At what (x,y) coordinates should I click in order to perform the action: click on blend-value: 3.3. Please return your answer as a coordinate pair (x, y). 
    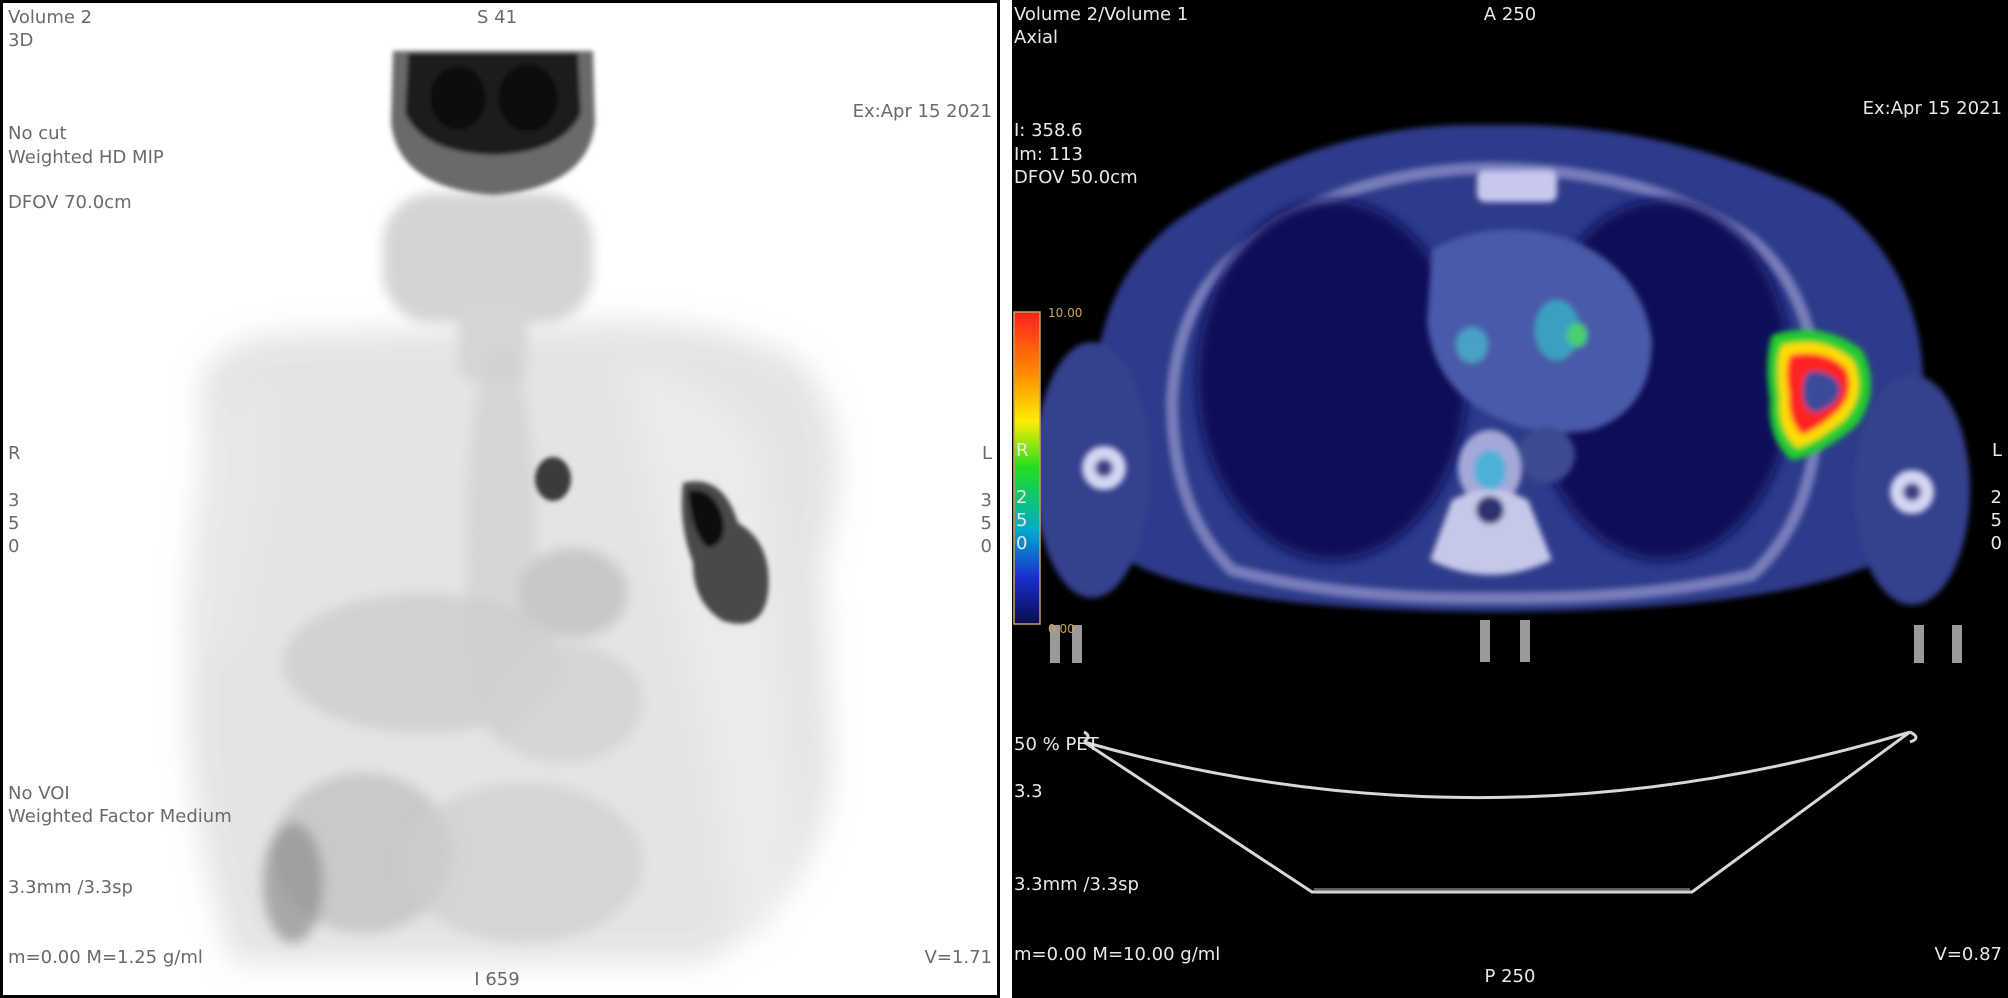
    Looking at the image, I should click on (1028, 791).